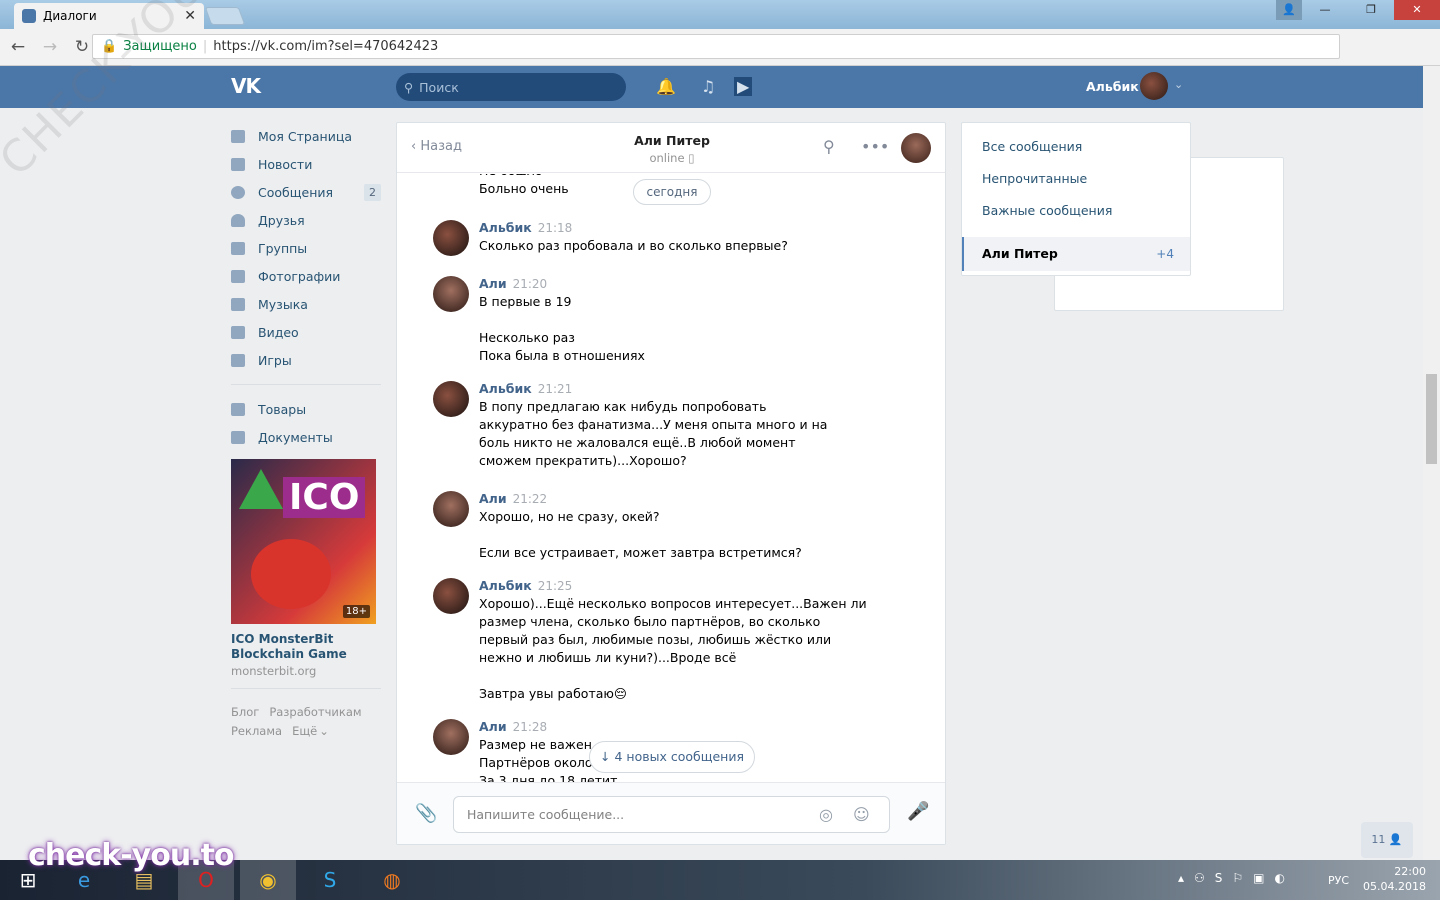  I want to click on groups-icon, so click(238, 248).